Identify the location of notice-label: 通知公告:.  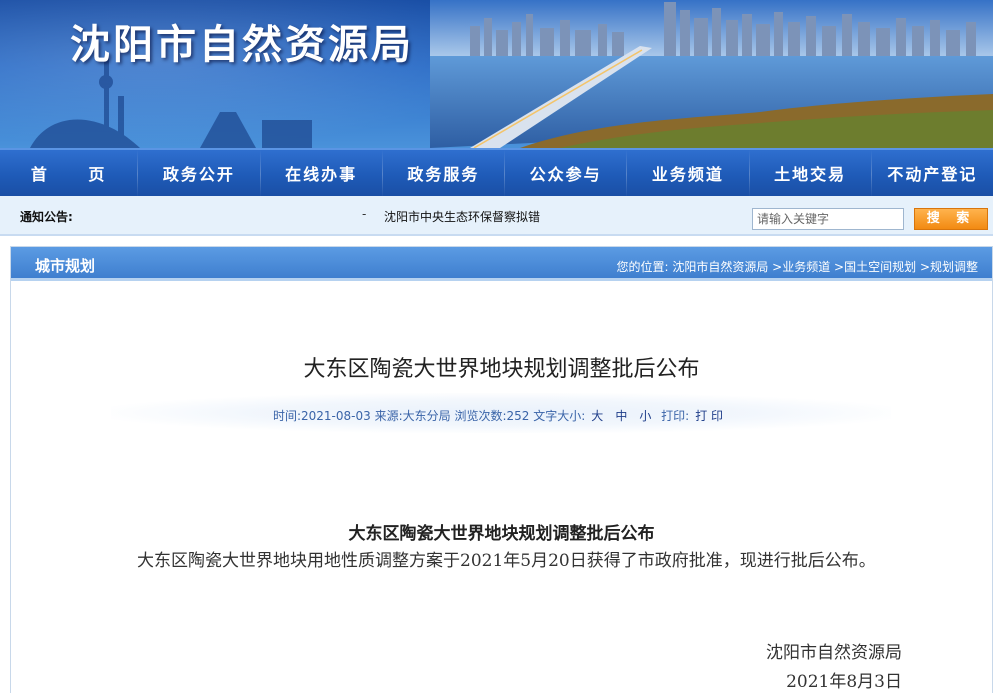
(46, 217).